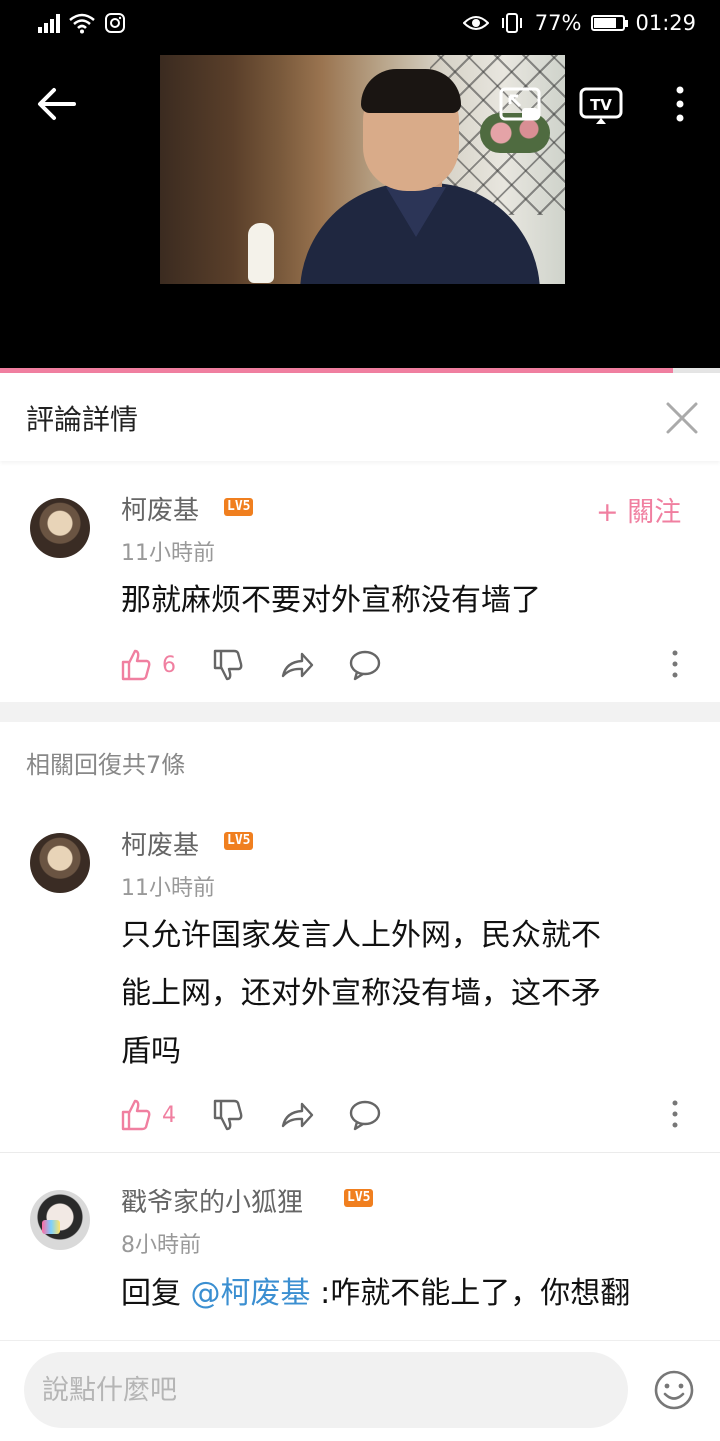  What do you see at coordinates (156, 1293) in the screenshot?
I see `reply-prefix: 回复` at bounding box center [156, 1293].